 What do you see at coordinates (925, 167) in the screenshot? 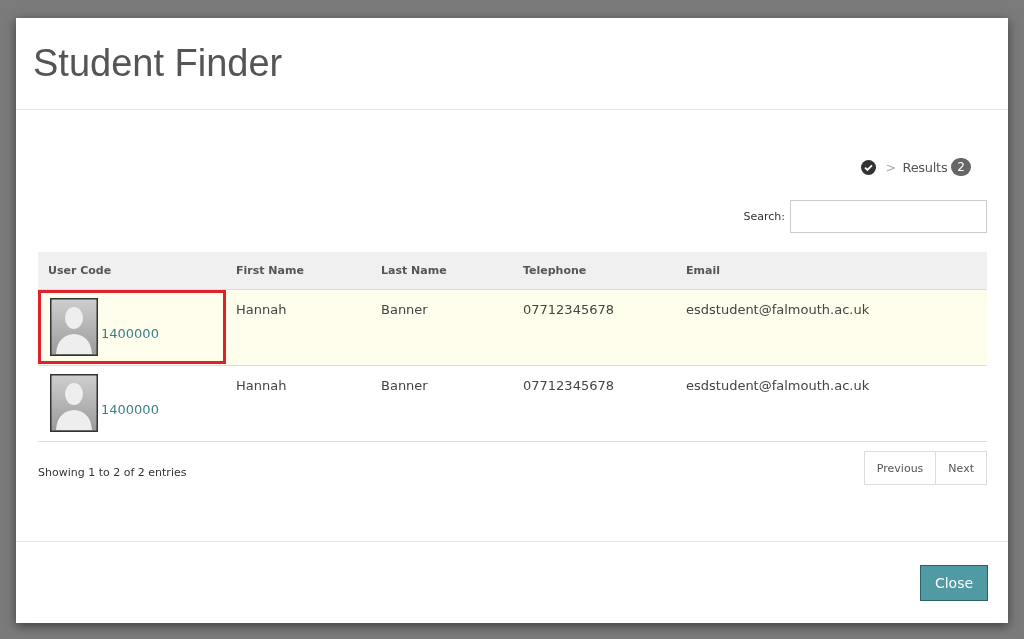
I see `breadcrumb-item: Results` at bounding box center [925, 167].